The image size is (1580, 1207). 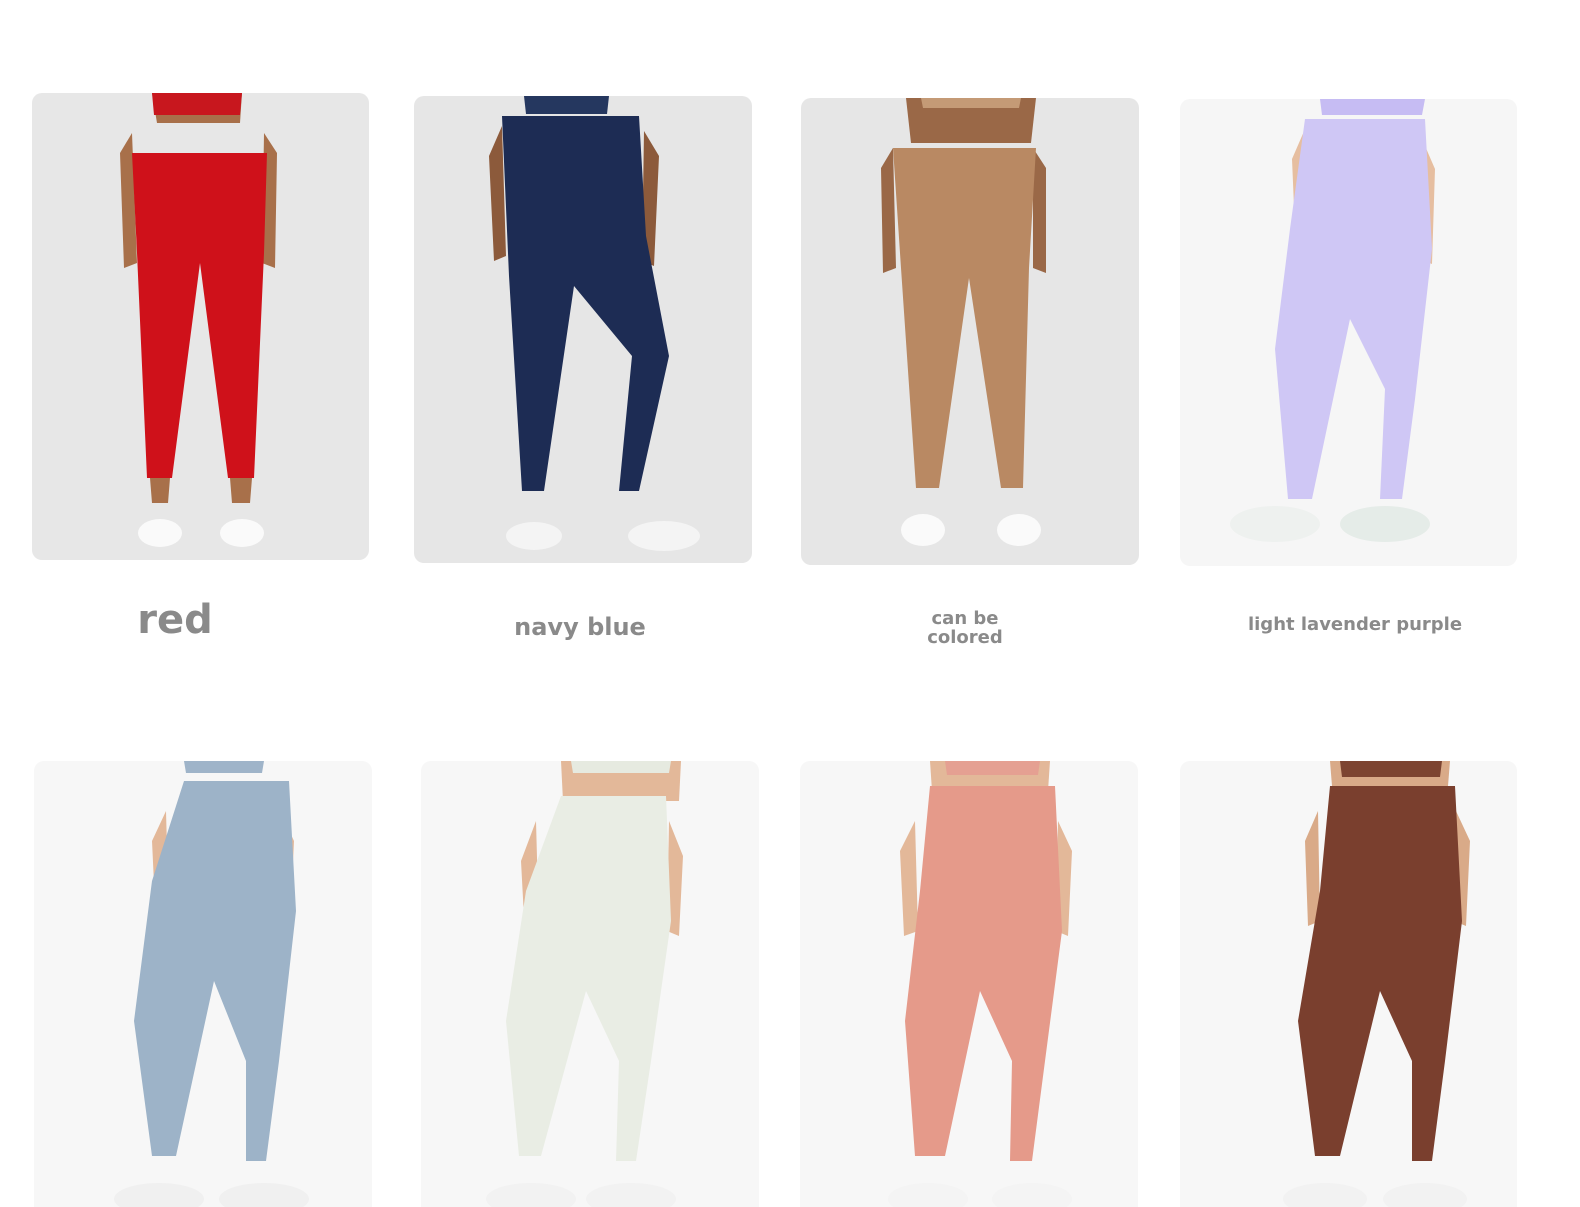 I want to click on model-lavender-leggings-icon, so click(x=1348, y=332).